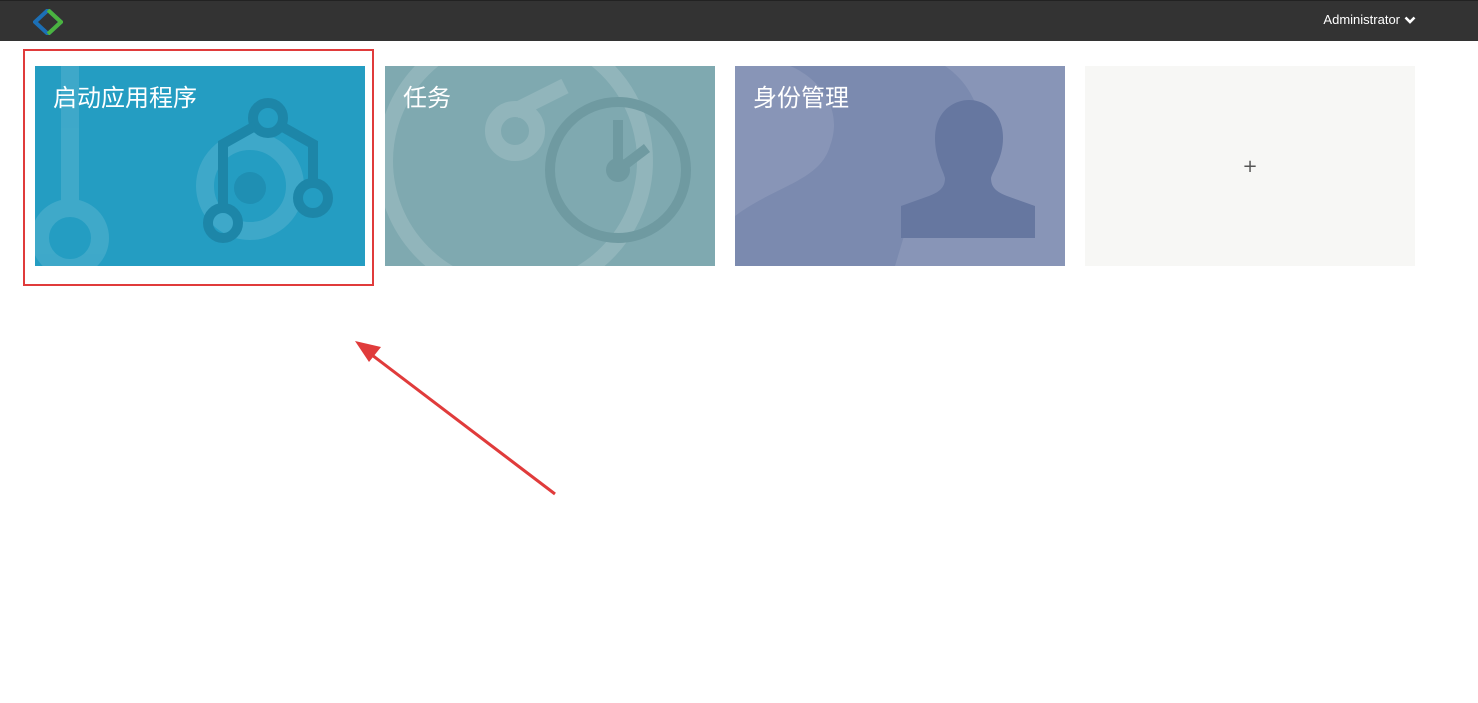 The height and width of the screenshot is (703, 1478). Describe the element at coordinates (1361, 19) in the screenshot. I see `user-name-label: Administrator` at that location.